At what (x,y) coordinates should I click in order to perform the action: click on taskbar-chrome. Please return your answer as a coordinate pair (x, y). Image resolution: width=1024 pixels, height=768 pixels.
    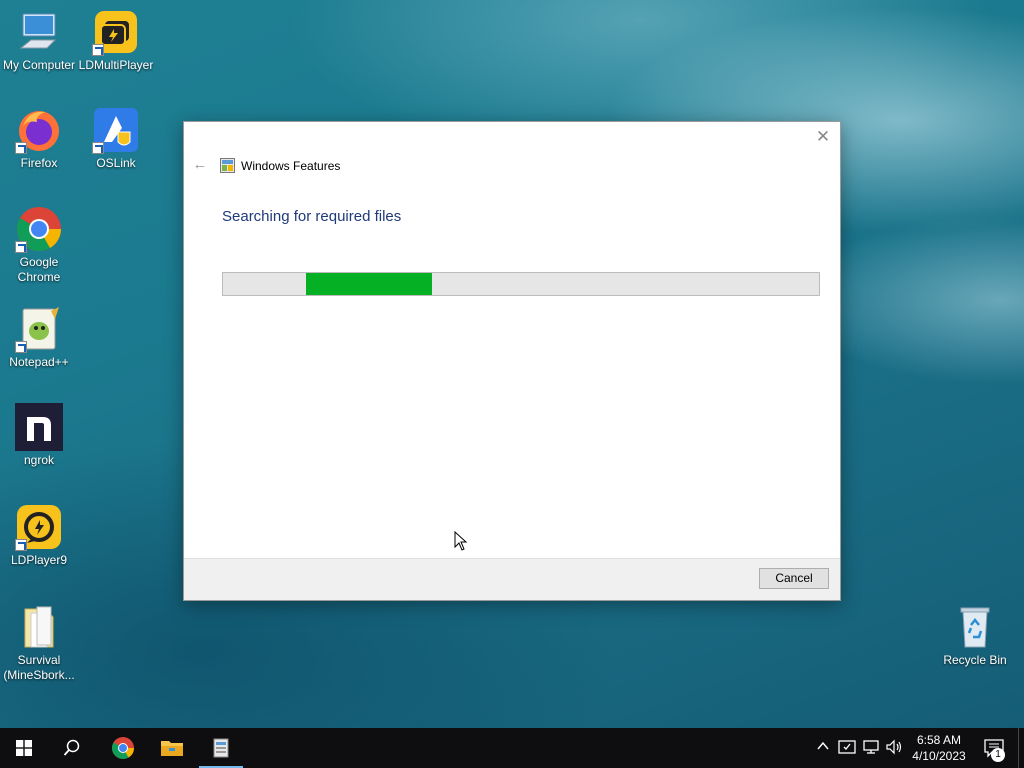
    Looking at the image, I should click on (123, 748).